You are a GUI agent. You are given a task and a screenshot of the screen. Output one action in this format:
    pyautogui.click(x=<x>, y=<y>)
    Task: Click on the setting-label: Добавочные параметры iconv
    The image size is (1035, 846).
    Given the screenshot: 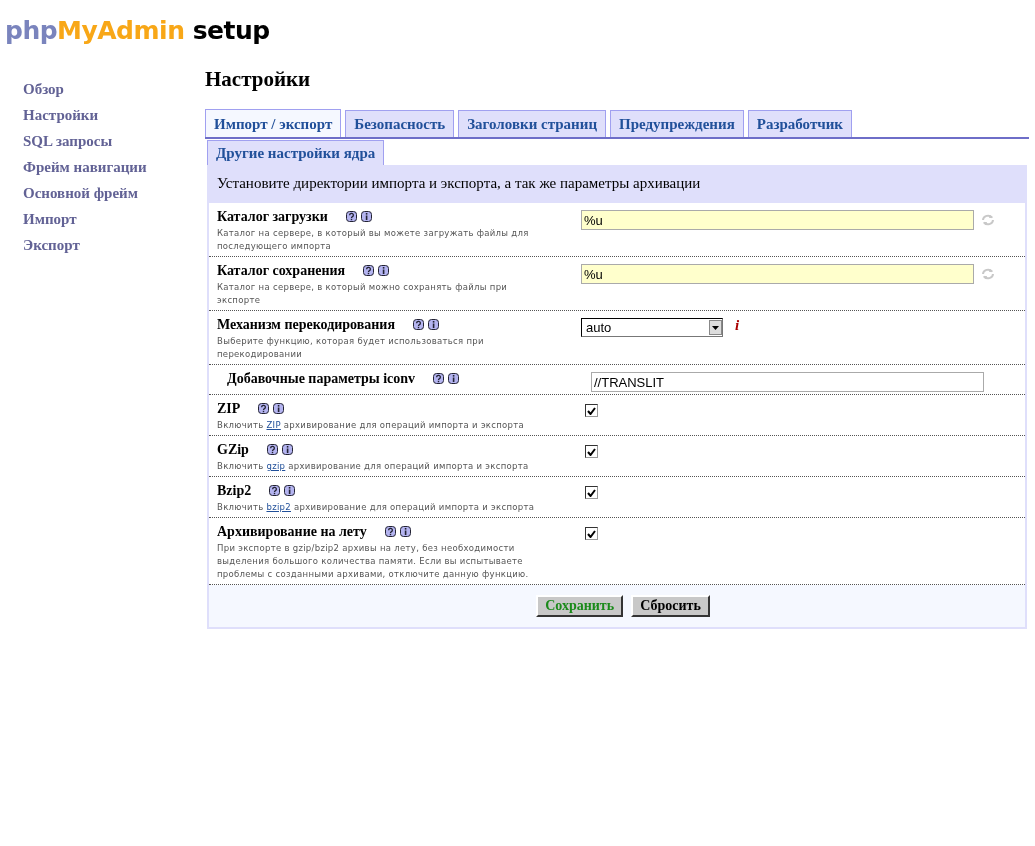 What is the action you would take?
    pyautogui.click(x=321, y=379)
    